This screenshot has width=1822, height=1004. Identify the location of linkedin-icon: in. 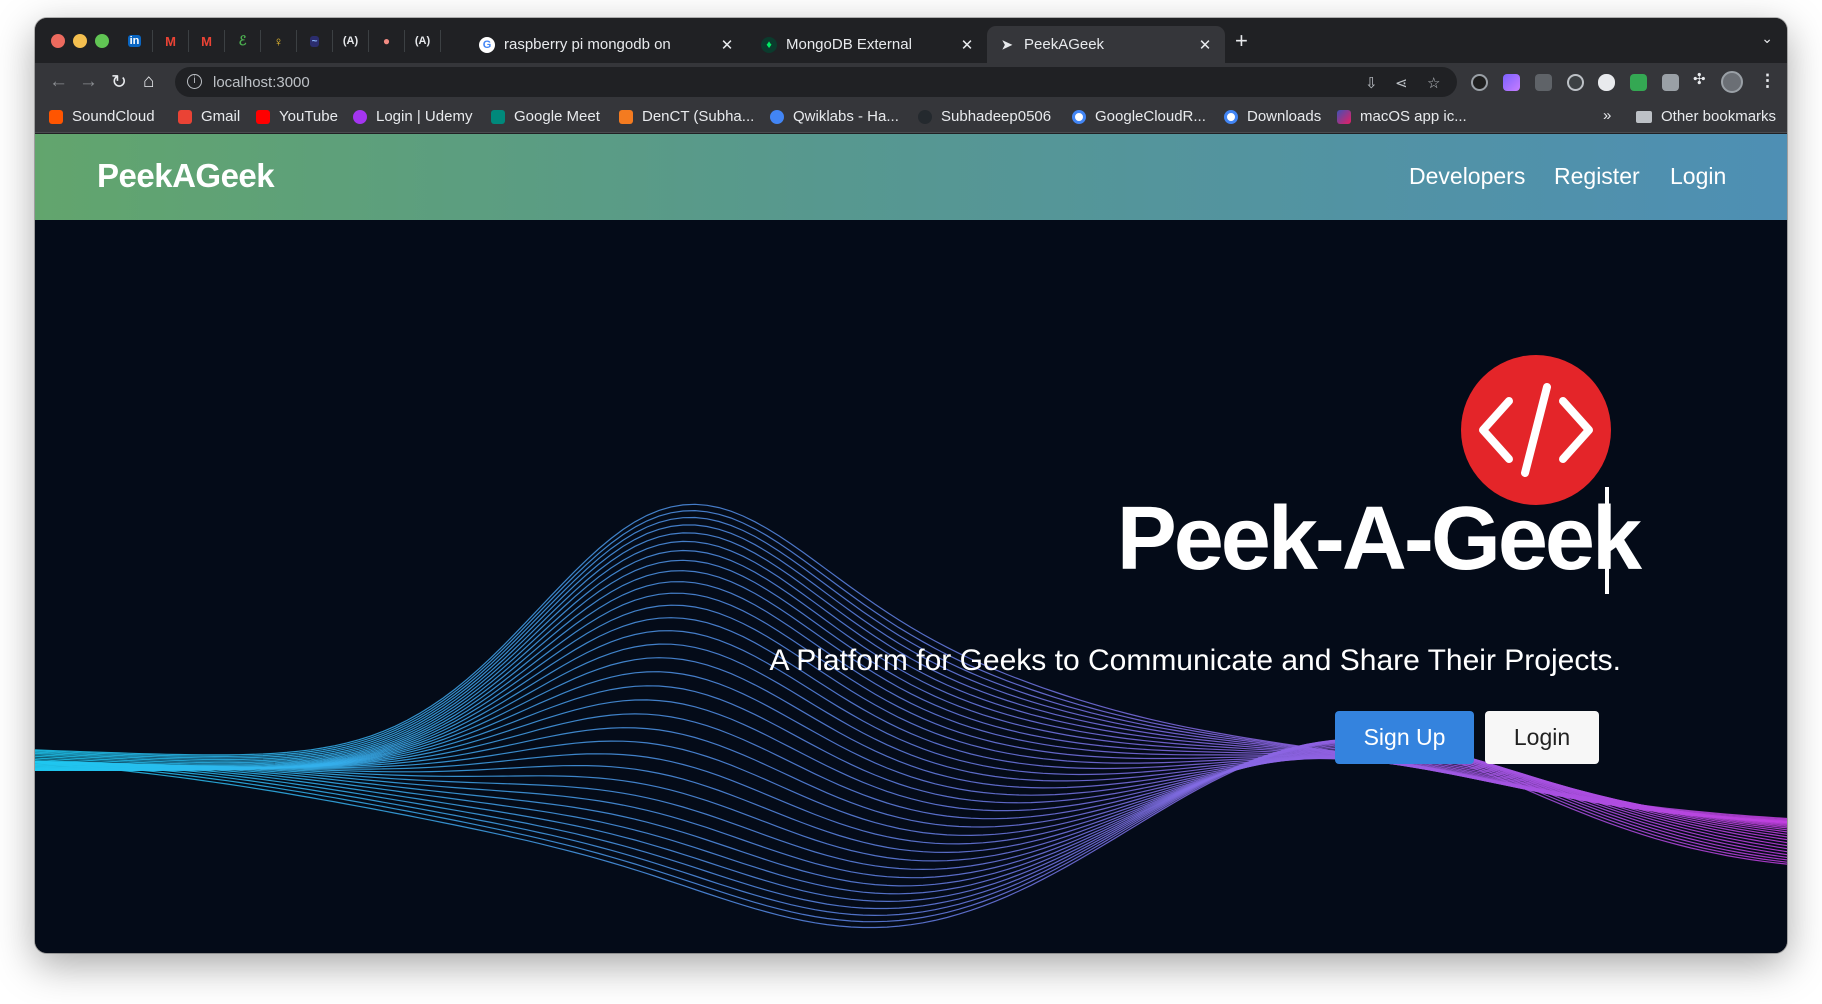
(134, 41).